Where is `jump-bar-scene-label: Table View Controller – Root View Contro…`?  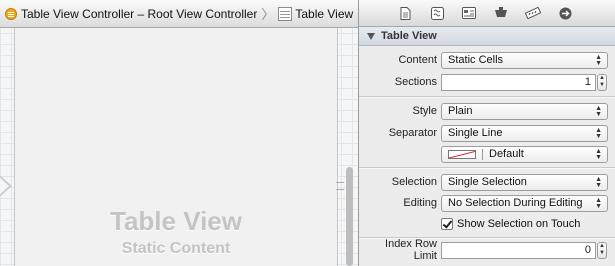
jump-bar-scene-label: Table View Controller – Root View Contro… is located at coordinates (139, 13).